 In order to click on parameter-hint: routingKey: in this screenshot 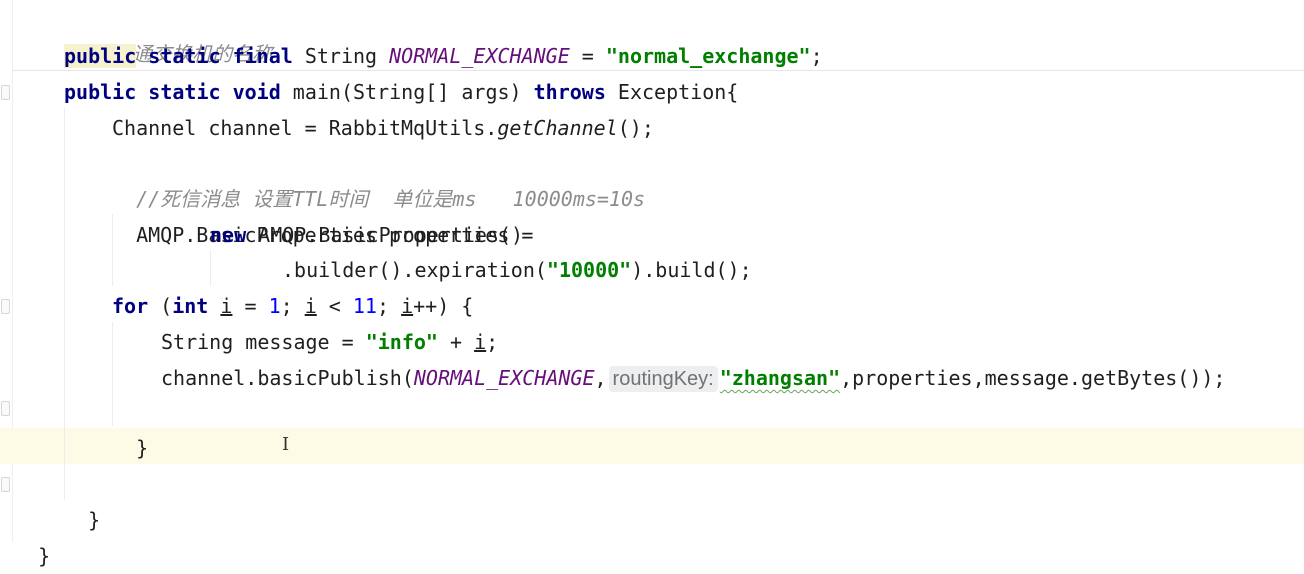, I will do `click(663, 379)`.